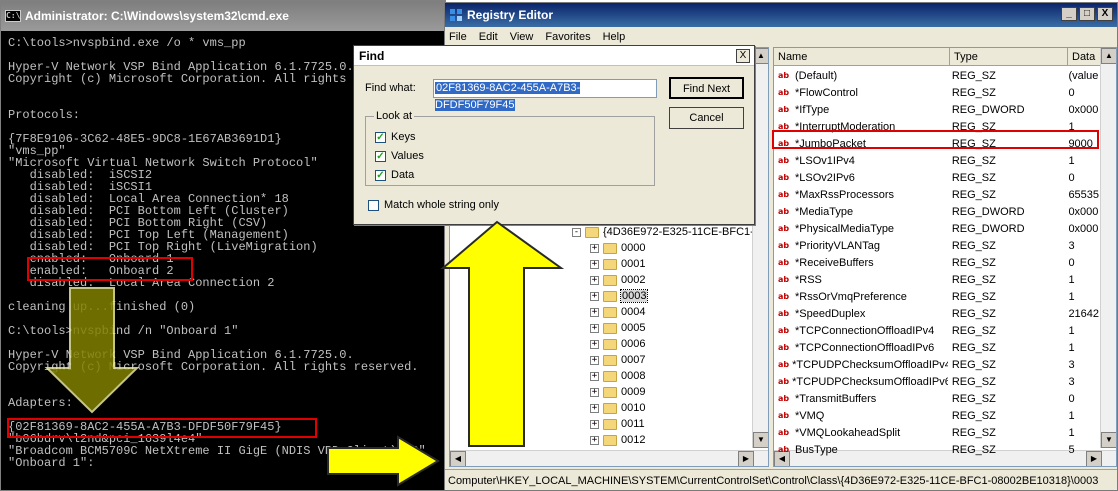 This screenshot has width=1118, height=491. Describe the element at coordinates (619, 296) in the screenshot. I see `tree-item-0003: +0003` at that location.